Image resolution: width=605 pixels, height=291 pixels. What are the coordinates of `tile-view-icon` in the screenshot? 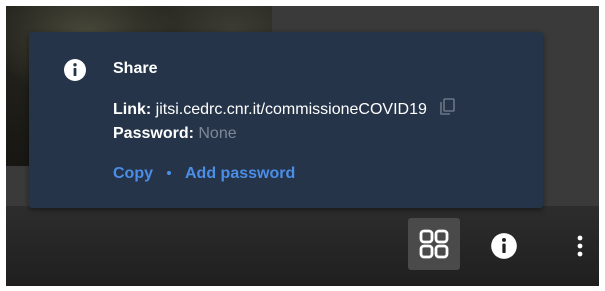 It's located at (434, 244).